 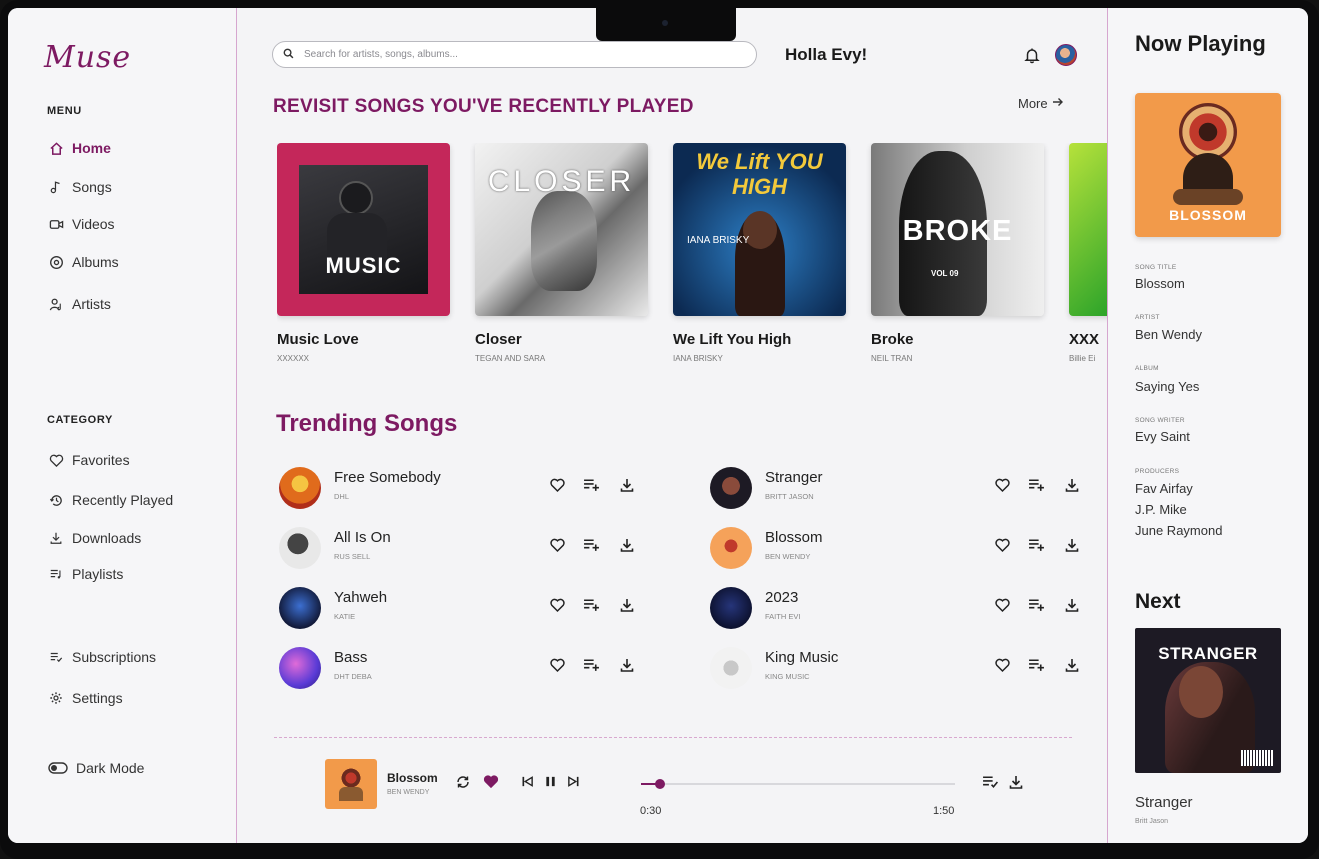 What do you see at coordinates (81, 224) in the screenshot?
I see `sidebar-item-videos: Videos` at bounding box center [81, 224].